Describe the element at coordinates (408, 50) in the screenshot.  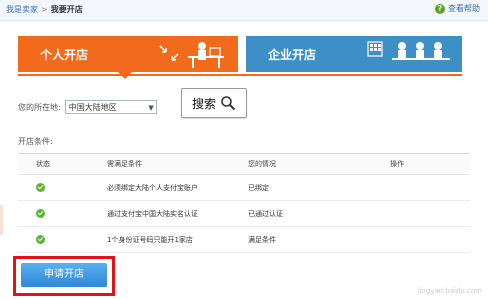
I see `meeting-icon` at that location.